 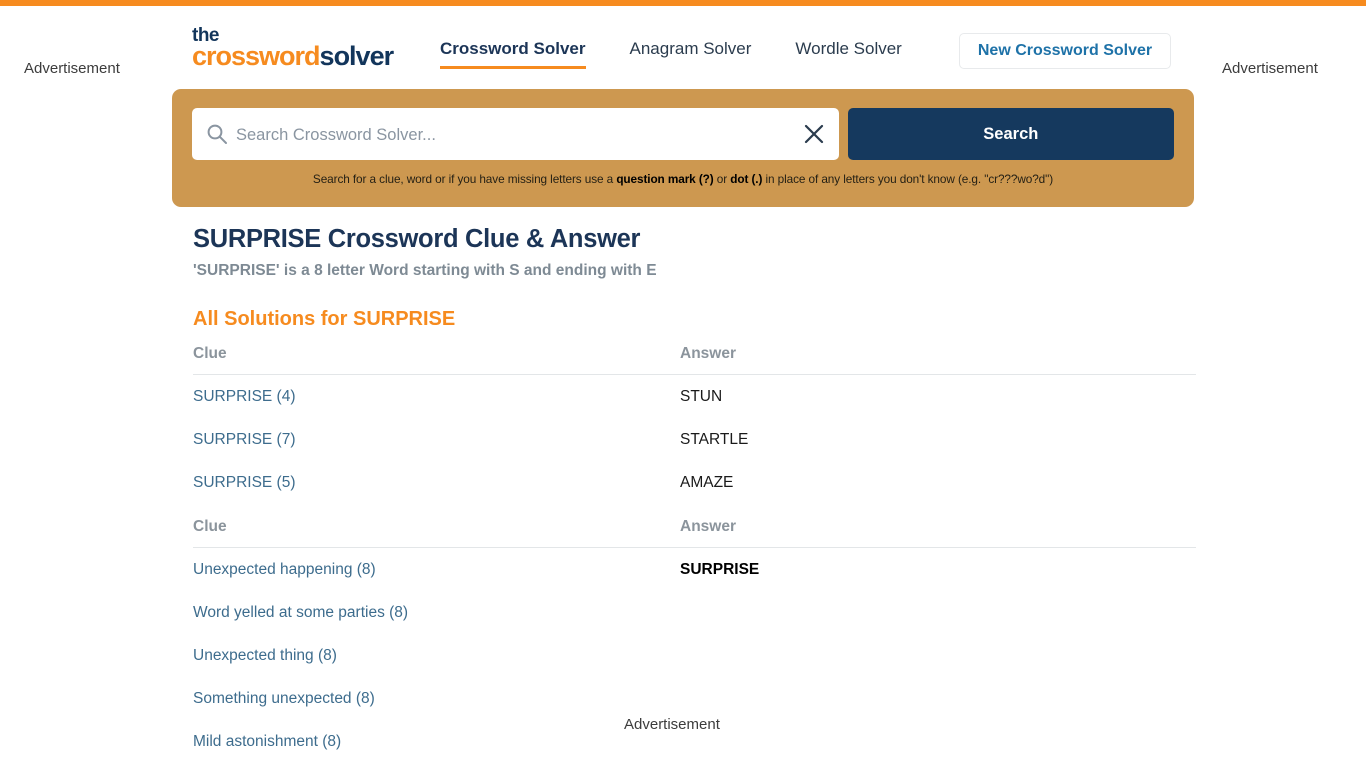 What do you see at coordinates (1010, 134) in the screenshot?
I see `search-button: Search` at bounding box center [1010, 134].